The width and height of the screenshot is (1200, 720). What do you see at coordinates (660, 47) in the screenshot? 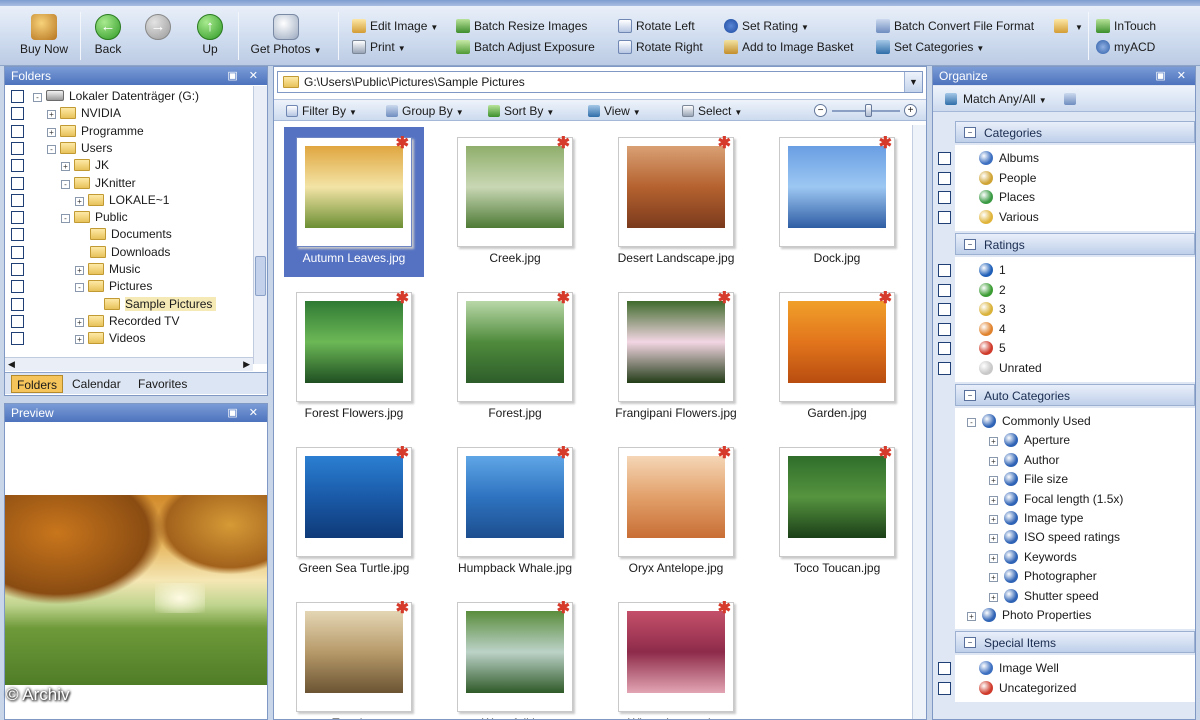
I see `rotate-right-button: Rotate Right` at bounding box center [660, 47].